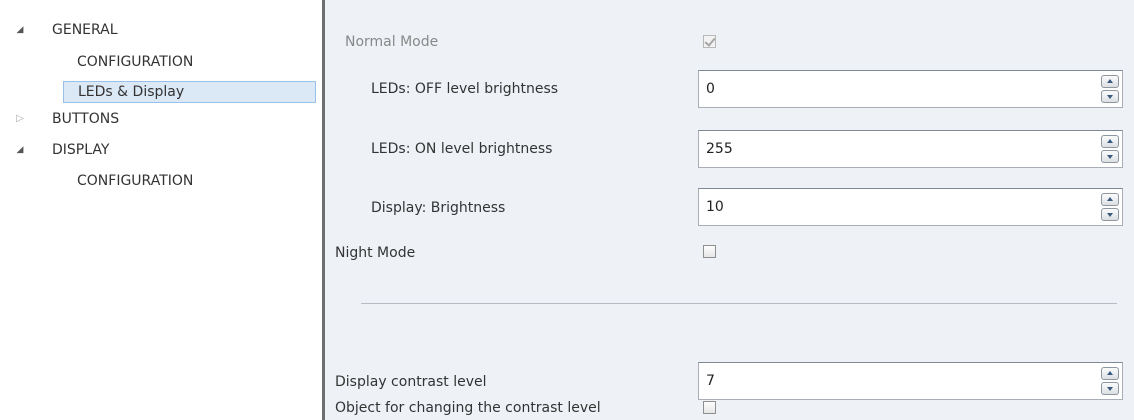 Image resolution: width=1134 pixels, height=420 pixels. I want to click on led-on-label: LEDs: ON level brightness, so click(462, 149).